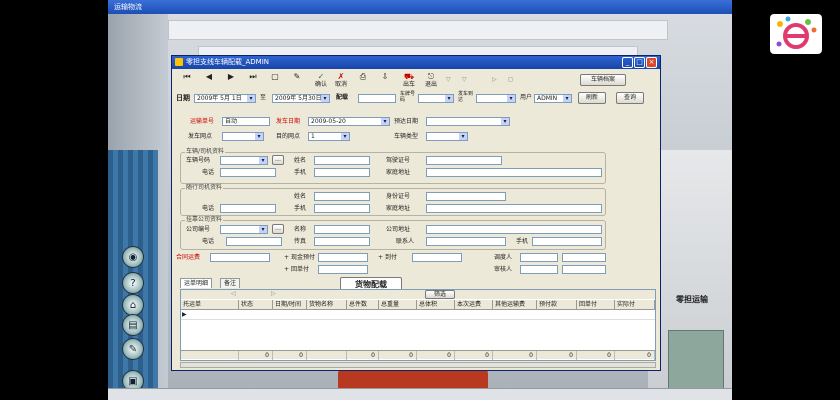 This screenshot has height=400, width=840. What do you see at coordinates (377, 98) in the screenshot?
I see `waybill-input` at bounding box center [377, 98].